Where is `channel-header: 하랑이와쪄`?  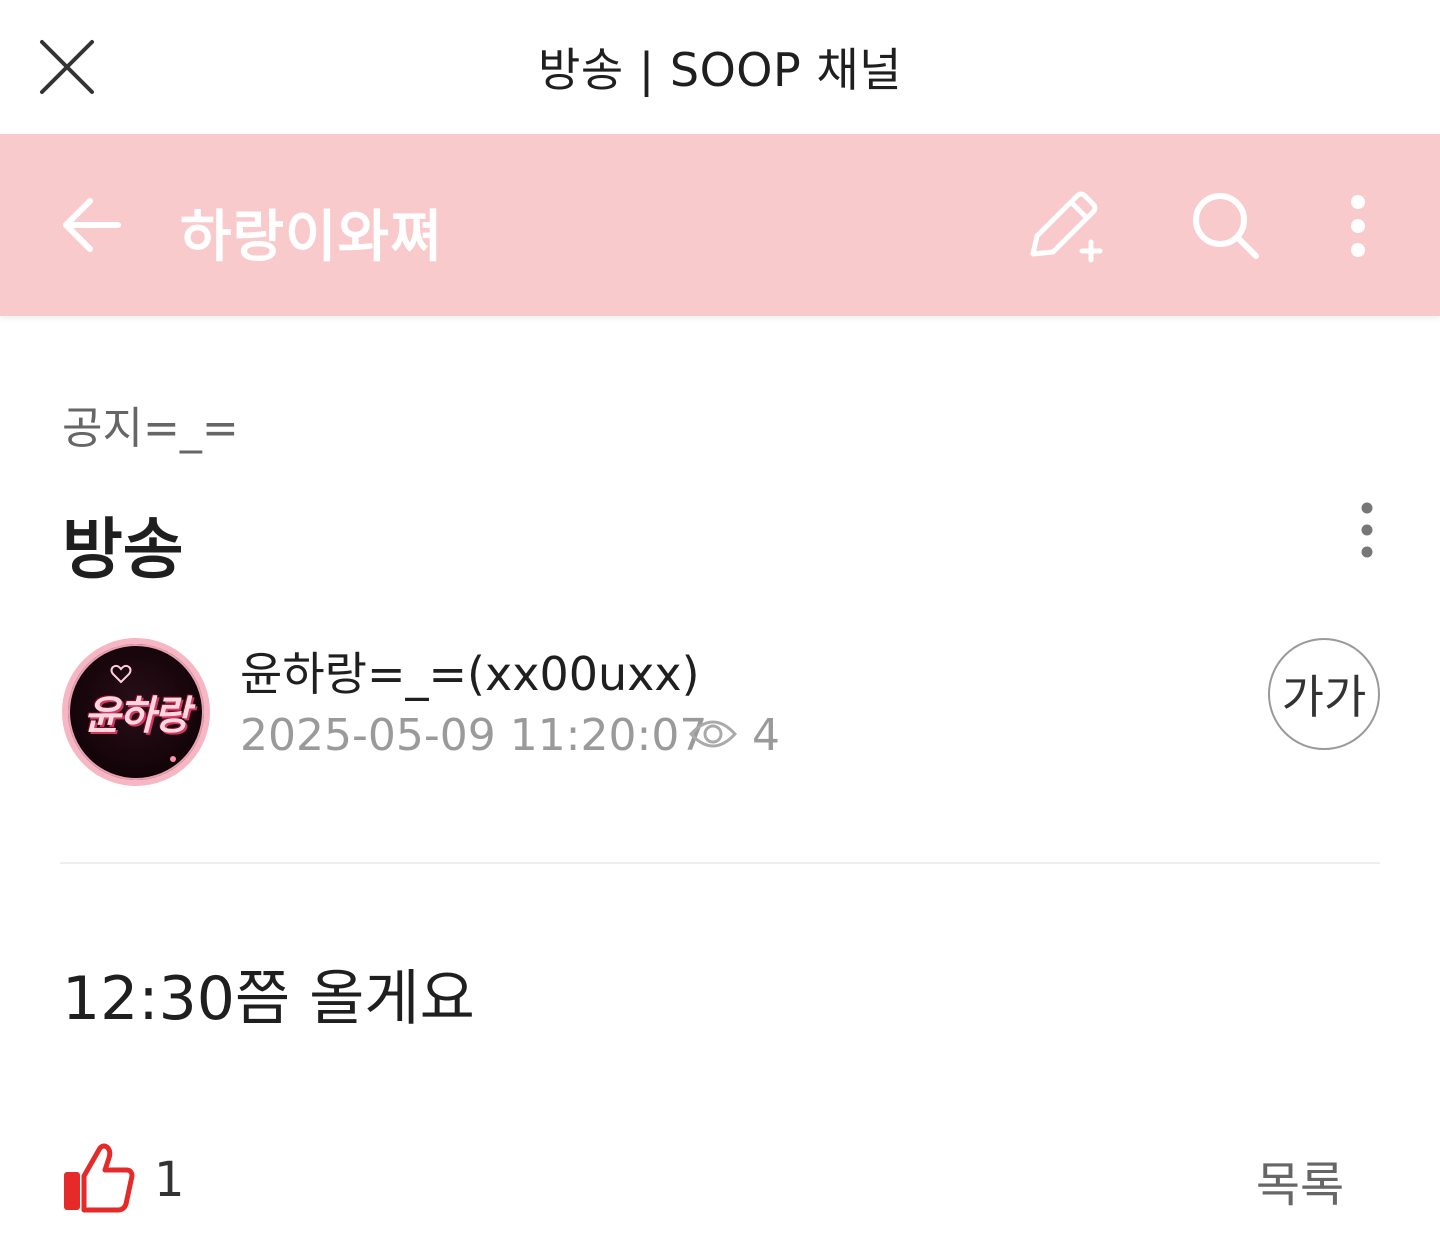
channel-header: 하랑이와쪄 is located at coordinates (720, 225).